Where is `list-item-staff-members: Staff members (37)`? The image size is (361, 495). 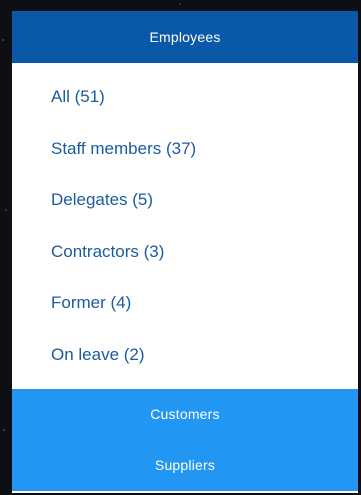 list-item-staff-members: Staff members (37) is located at coordinates (185, 149).